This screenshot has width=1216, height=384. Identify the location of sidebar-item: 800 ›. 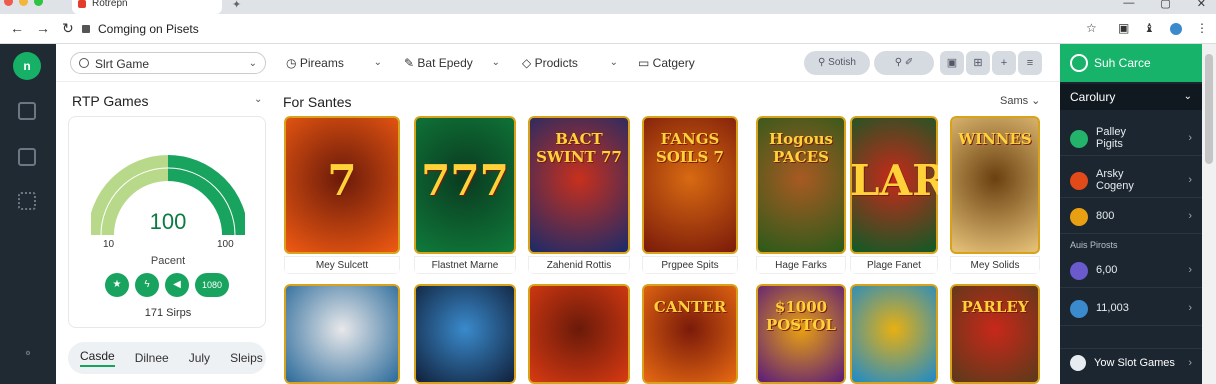
(1131, 217).